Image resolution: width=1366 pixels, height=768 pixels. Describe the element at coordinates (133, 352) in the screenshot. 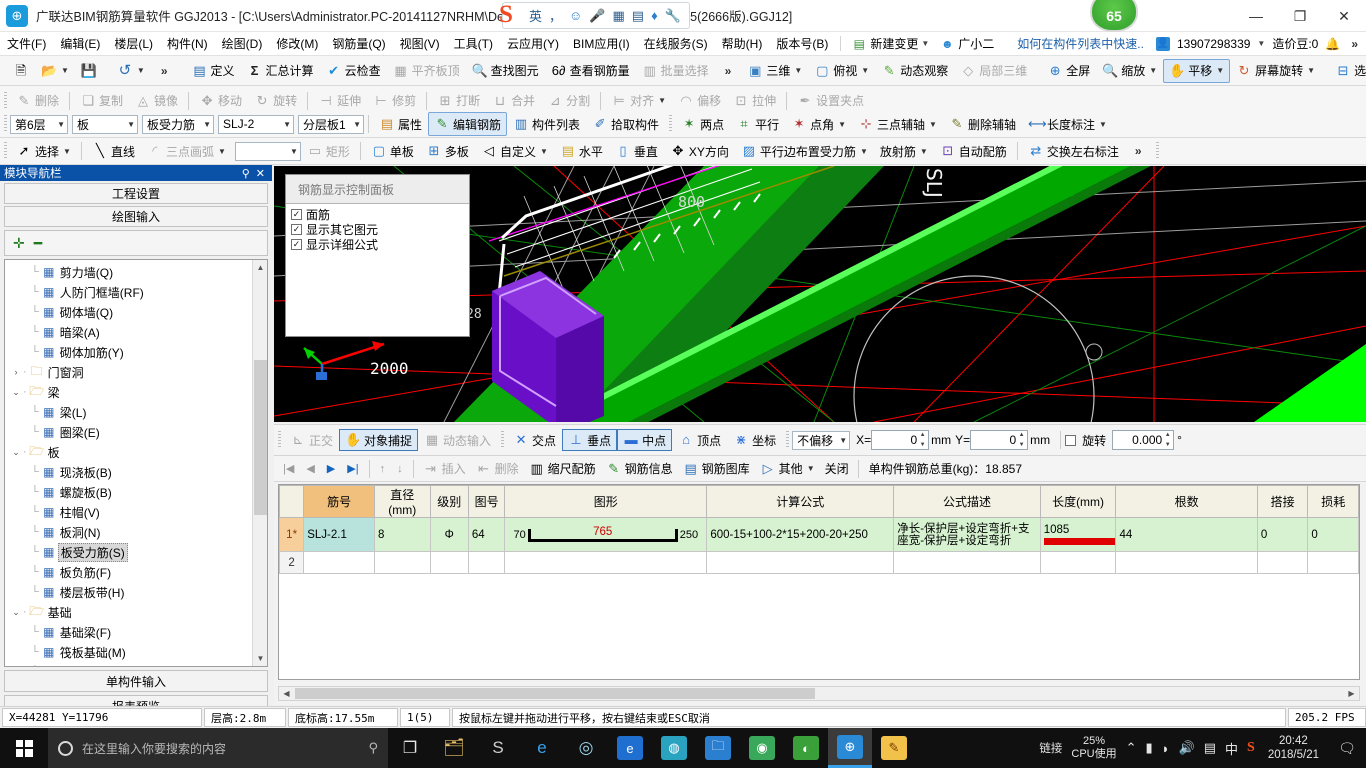

I see `tree-item-leaf: └ ▦ 砌体加筋(Y)` at that location.